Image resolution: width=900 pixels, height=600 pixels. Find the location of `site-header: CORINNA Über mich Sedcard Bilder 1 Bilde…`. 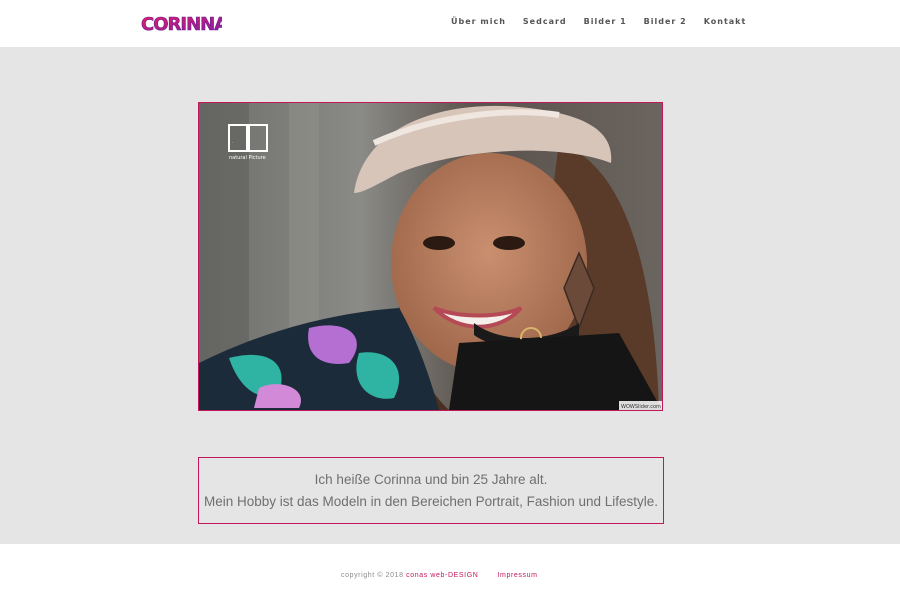

site-header: CORINNA Über mich Sedcard Bilder 1 Bilde… is located at coordinates (450, 23).